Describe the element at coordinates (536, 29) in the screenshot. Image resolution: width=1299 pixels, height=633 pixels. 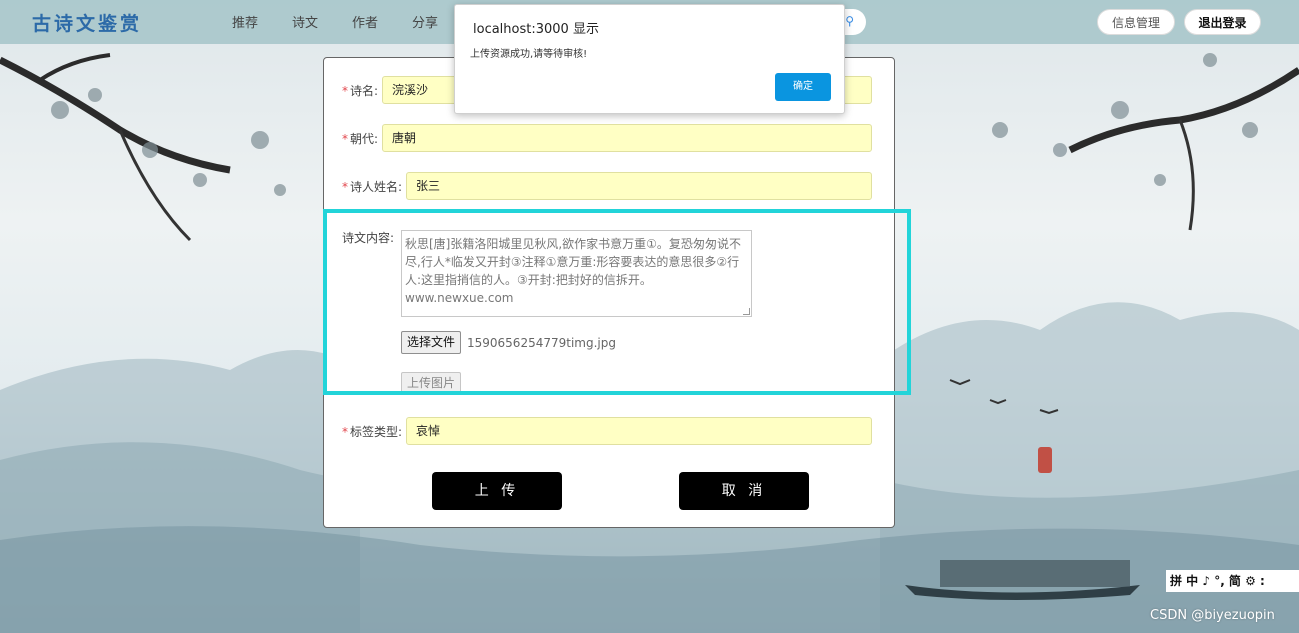
I see `dialog-title: localhost:3000 显示` at that location.